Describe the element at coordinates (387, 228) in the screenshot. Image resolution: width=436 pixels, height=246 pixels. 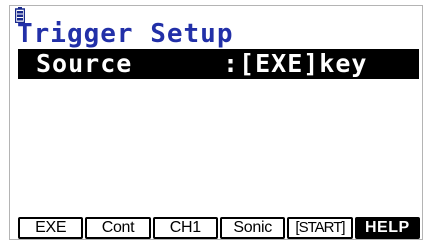
I see `f6-help-key: HELP` at that location.